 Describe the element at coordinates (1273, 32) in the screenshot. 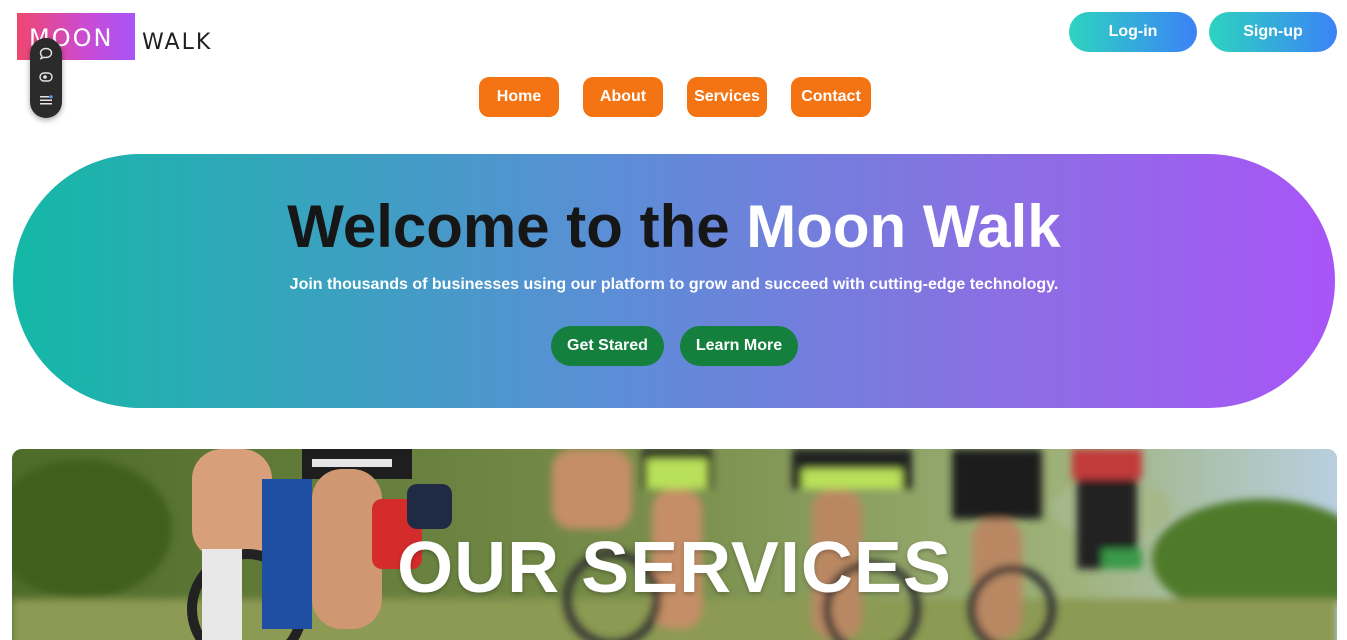

I see `signup-button: Sign-up` at that location.